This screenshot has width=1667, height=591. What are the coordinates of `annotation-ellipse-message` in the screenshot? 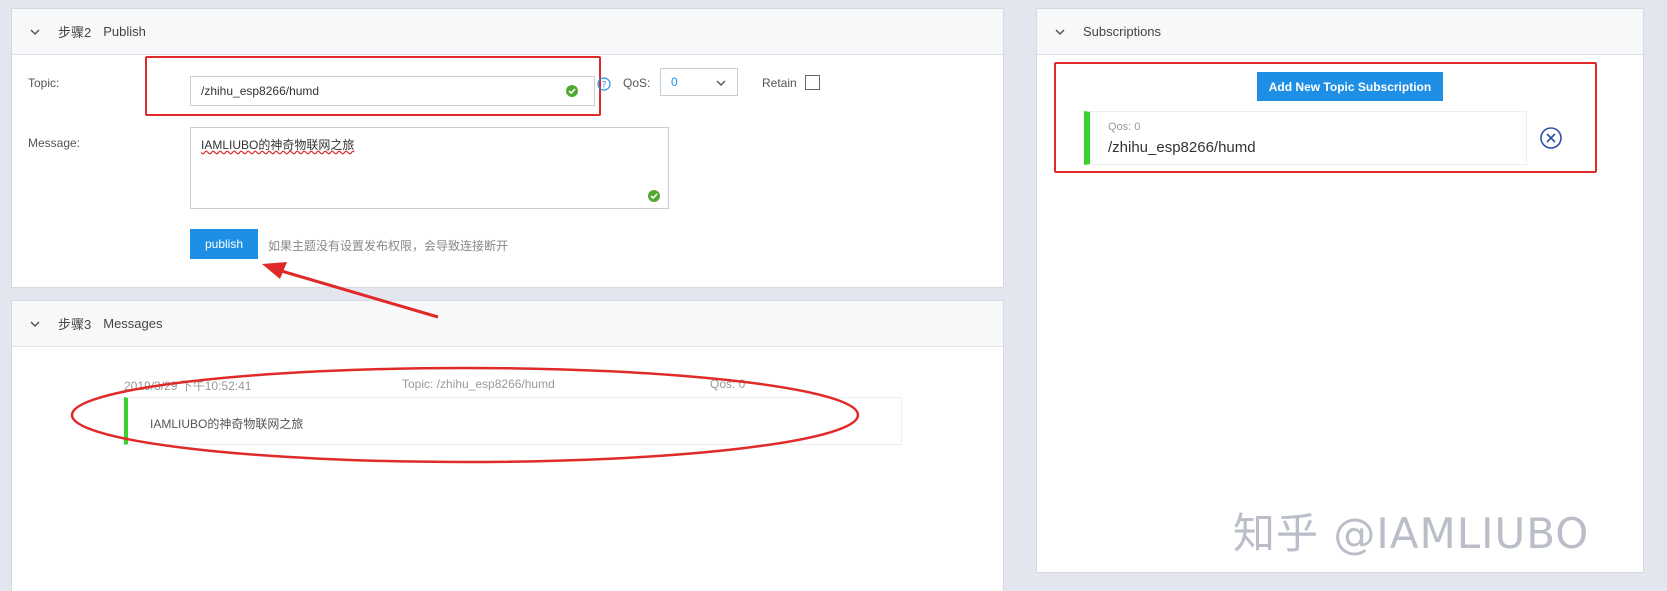 It's located at (465, 415).